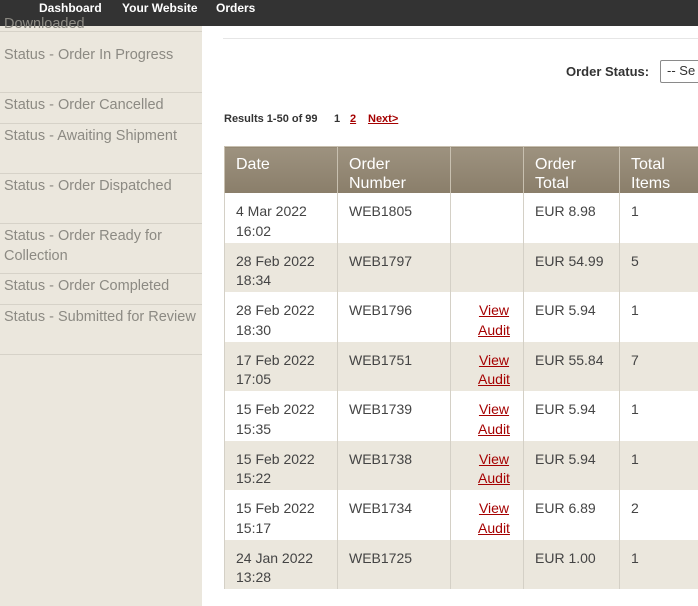 The width and height of the screenshot is (698, 606). What do you see at coordinates (461, 564) in the screenshot?
I see `table-row: 24 Jan 2022 13:28 WEB1725 EUR 1.00 1` at bounding box center [461, 564].